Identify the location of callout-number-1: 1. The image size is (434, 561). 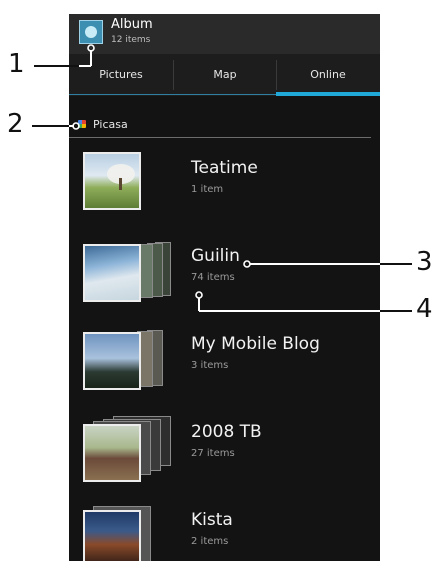
(16, 64).